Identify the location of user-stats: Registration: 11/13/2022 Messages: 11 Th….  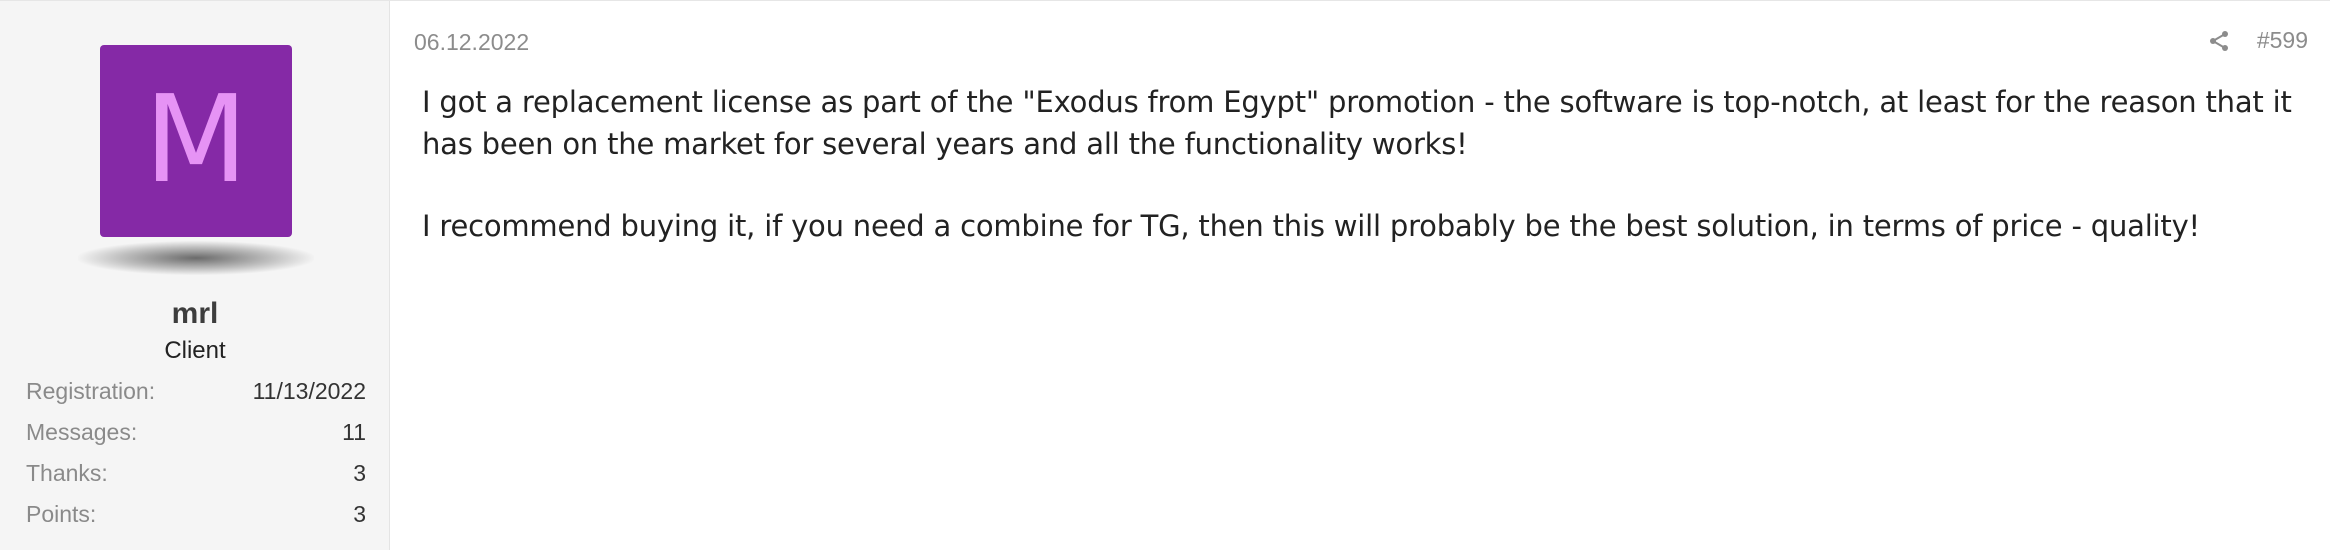
(196, 453).